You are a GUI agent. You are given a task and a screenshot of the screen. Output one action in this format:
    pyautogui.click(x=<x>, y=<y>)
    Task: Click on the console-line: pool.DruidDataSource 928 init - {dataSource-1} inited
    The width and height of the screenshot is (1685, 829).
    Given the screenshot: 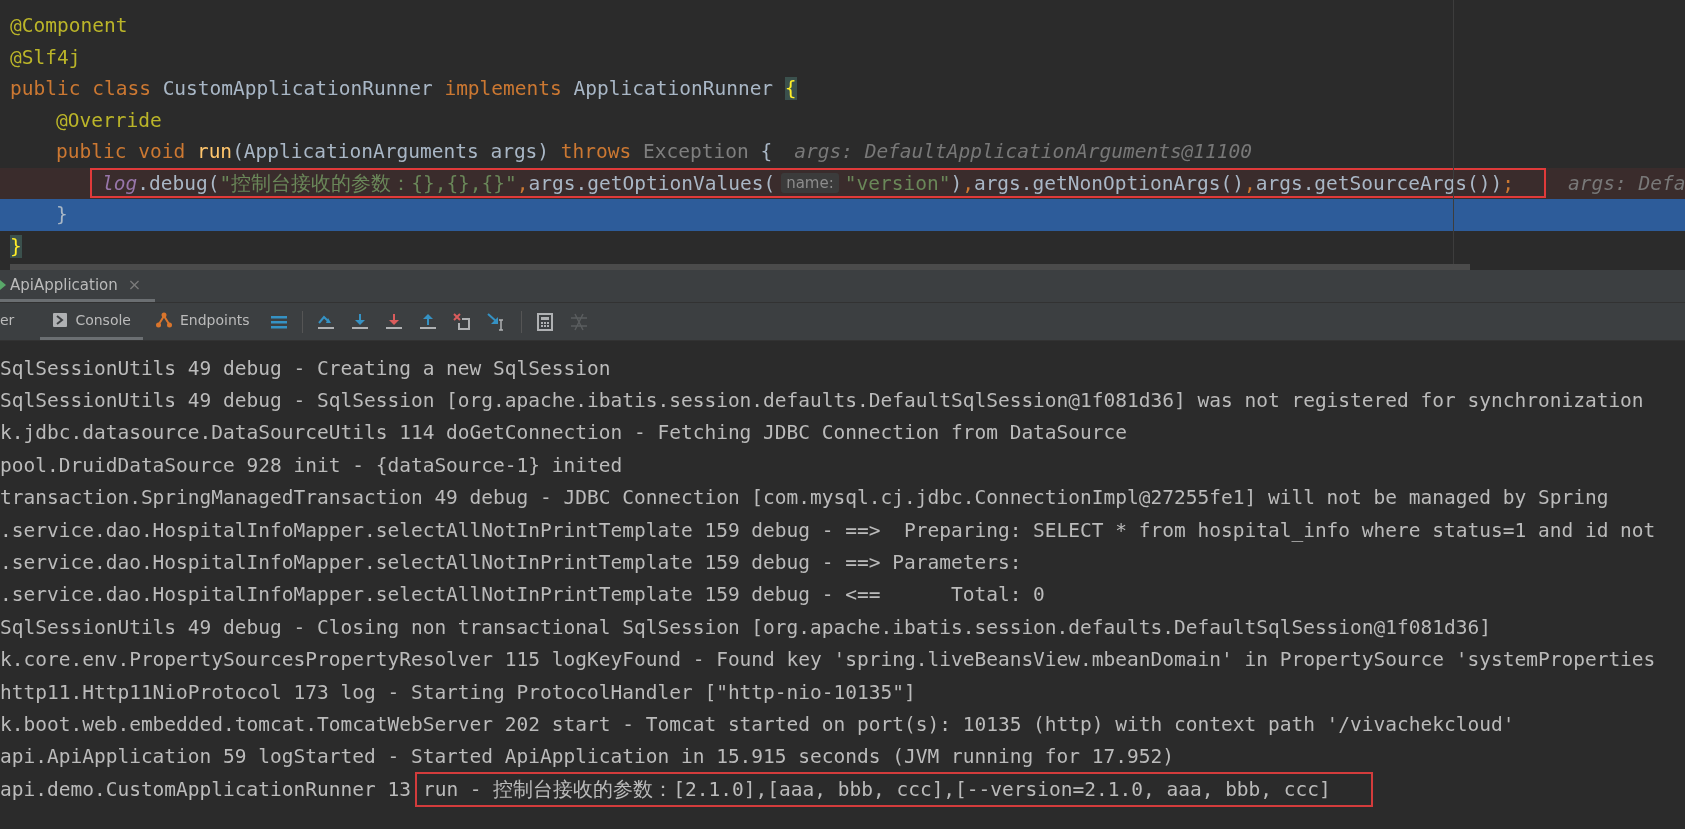 What is the action you would take?
    pyautogui.click(x=311, y=465)
    